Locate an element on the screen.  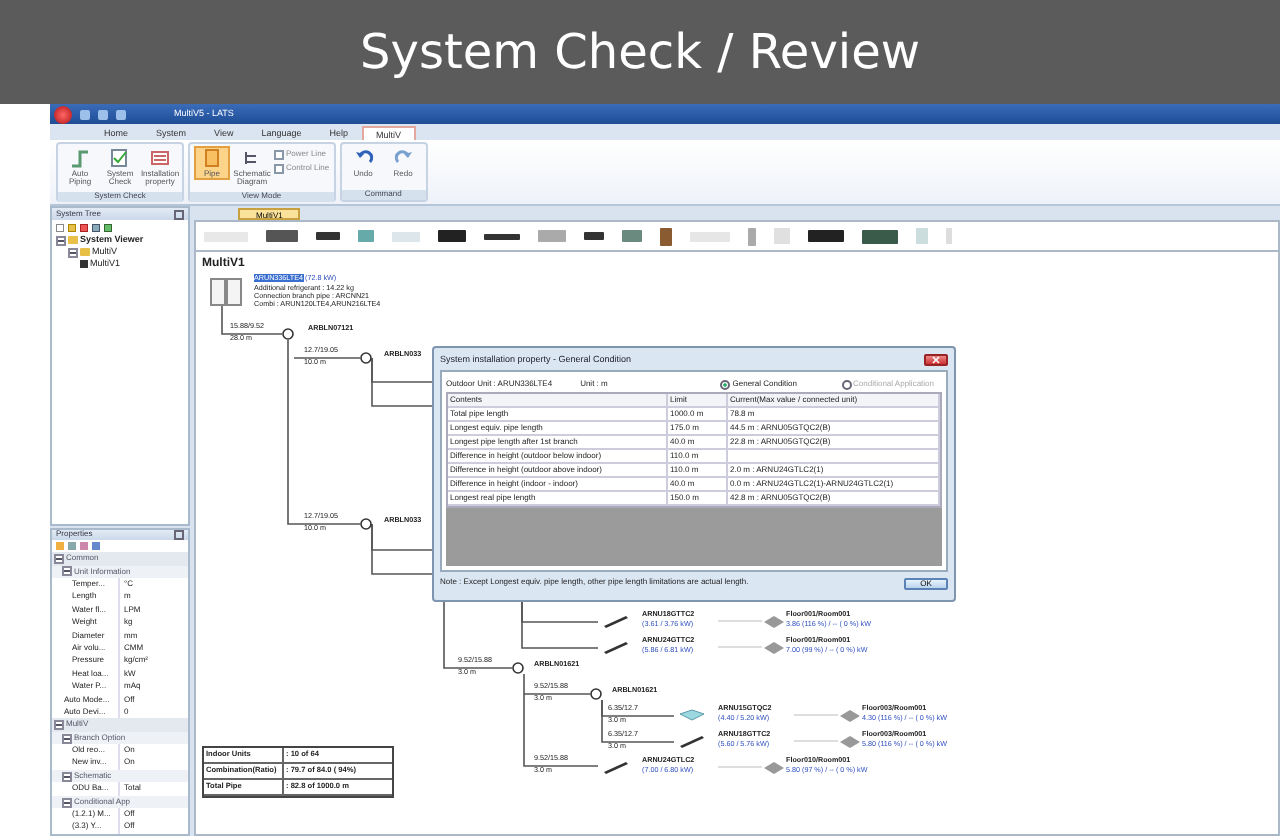
slide-title: System Check / Review is located at coordinates (640, 52).